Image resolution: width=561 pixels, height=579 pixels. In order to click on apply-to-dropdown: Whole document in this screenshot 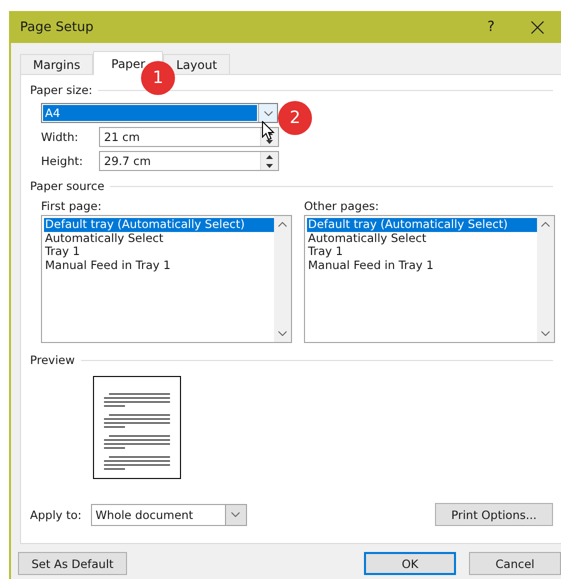, I will do `click(168, 515)`.